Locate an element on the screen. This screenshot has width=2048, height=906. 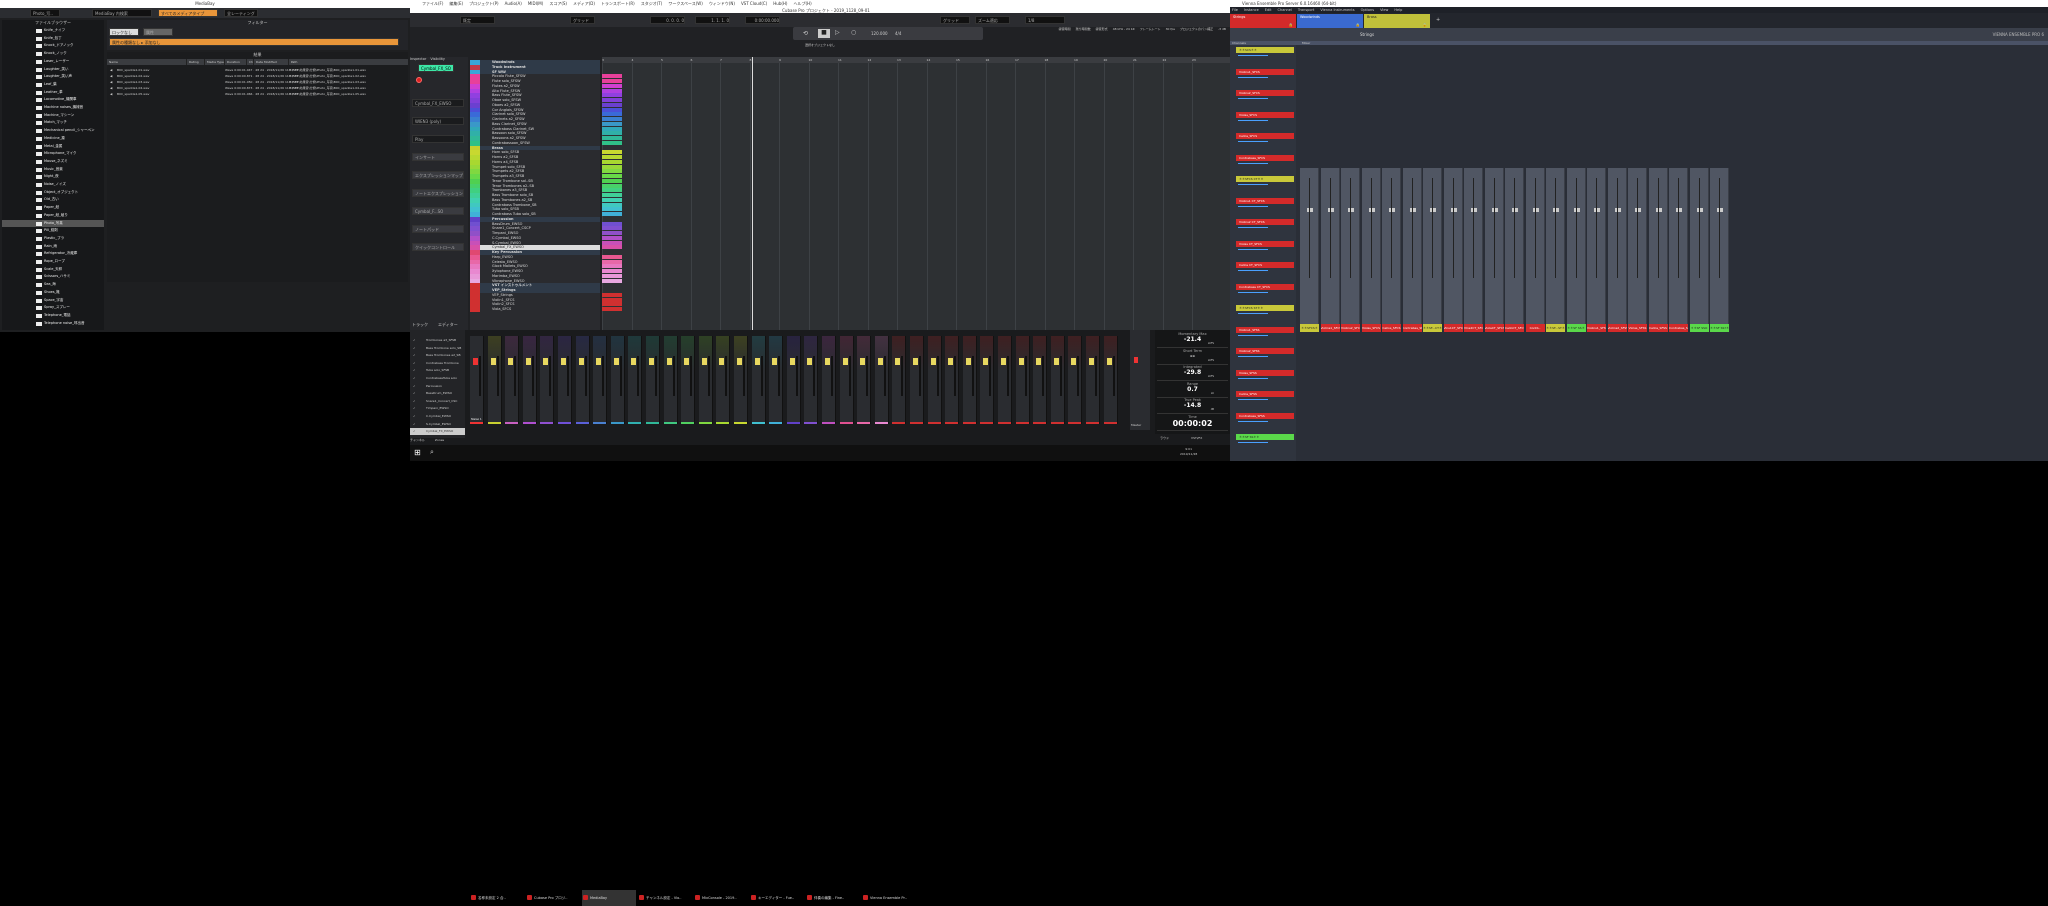
channel-list-item: Violas CT_SFCS is located at coordinates (1265, 243).